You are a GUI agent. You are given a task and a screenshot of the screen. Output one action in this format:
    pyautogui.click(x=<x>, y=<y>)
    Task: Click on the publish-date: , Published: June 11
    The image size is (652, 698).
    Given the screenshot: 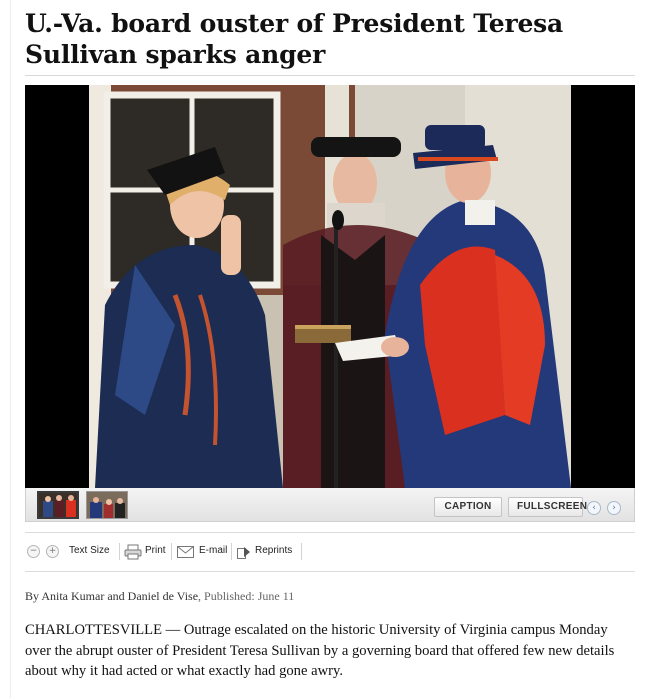 What is the action you would take?
    pyautogui.click(x=246, y=596)
    